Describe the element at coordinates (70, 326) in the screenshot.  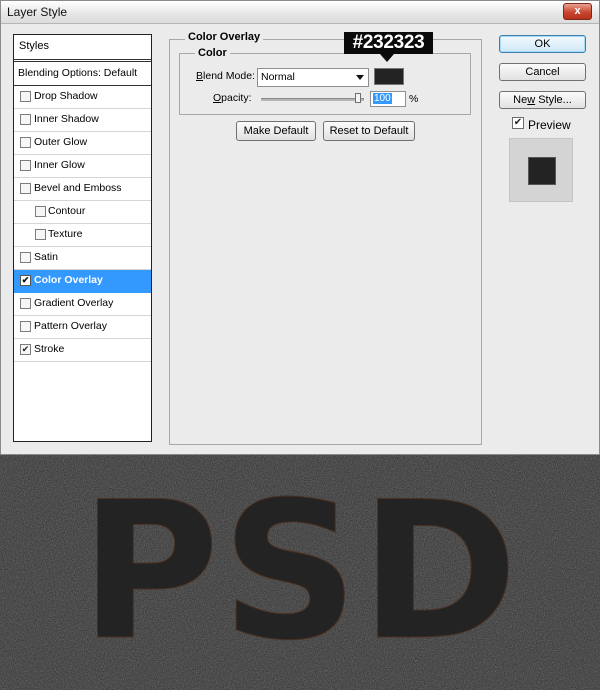
I see `style-item-label: Pattern Overlay` at that location.